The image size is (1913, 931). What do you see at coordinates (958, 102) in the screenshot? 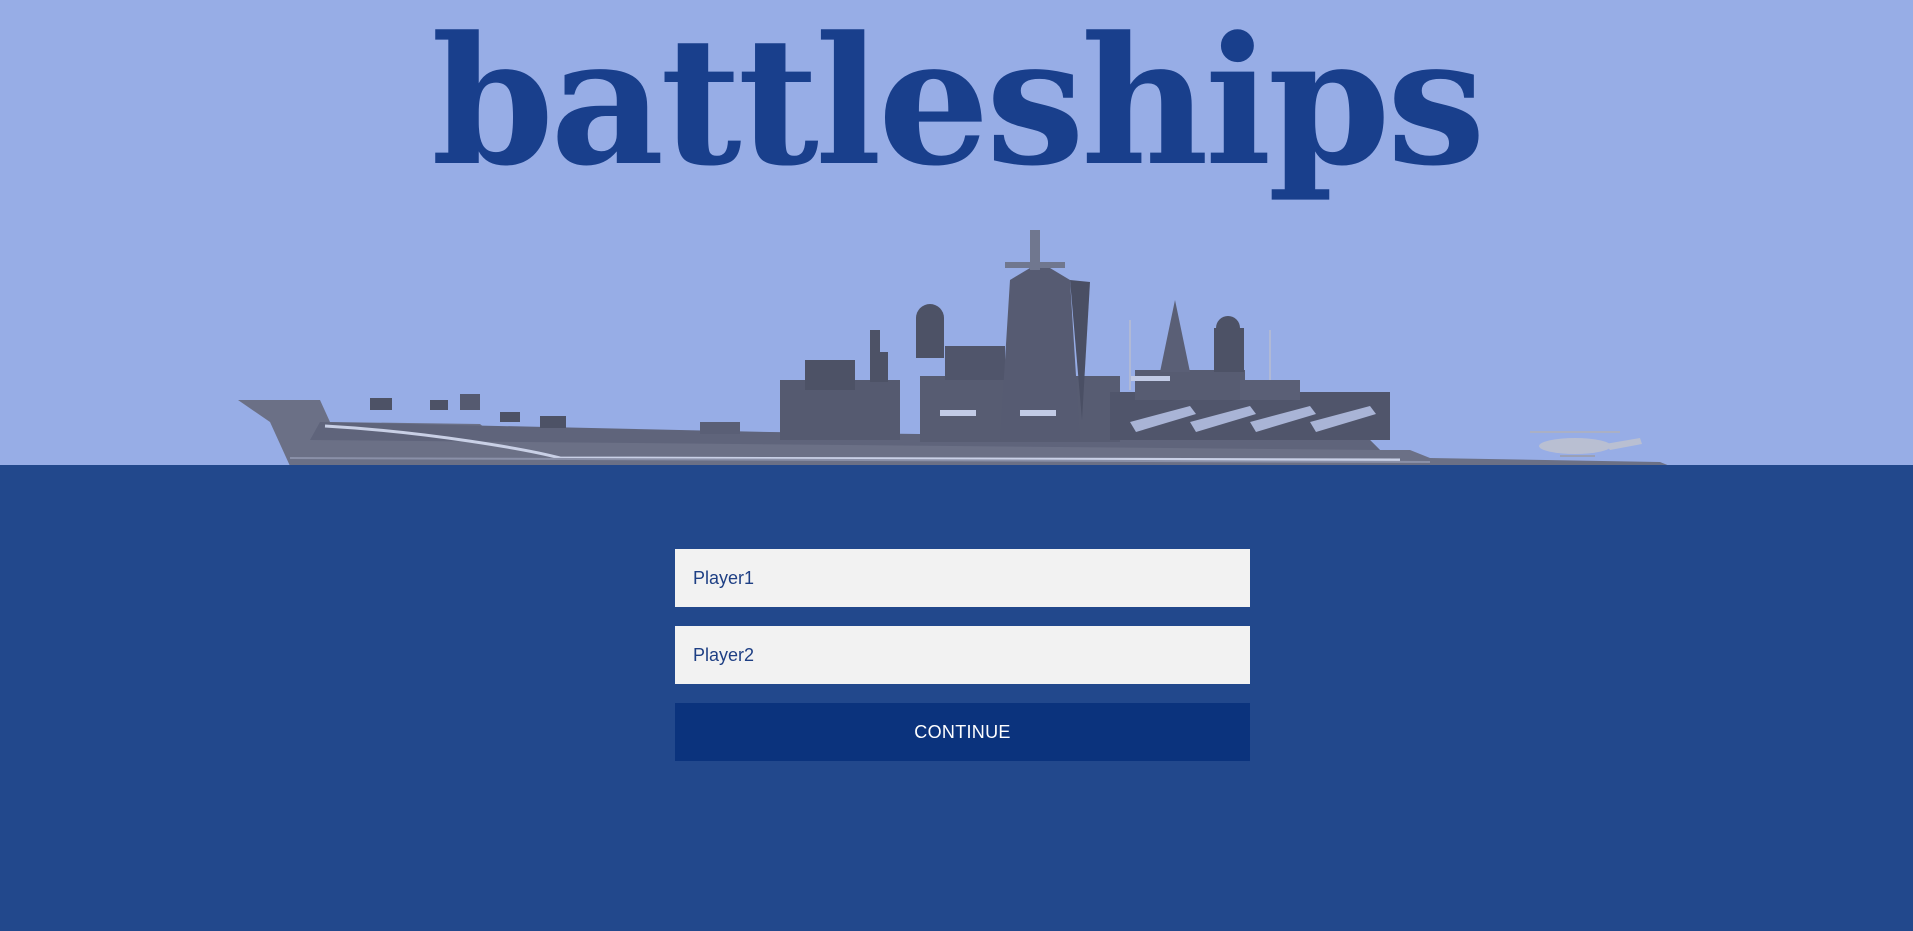
I see `page-title: battleships` at bounding box center [958, 102].